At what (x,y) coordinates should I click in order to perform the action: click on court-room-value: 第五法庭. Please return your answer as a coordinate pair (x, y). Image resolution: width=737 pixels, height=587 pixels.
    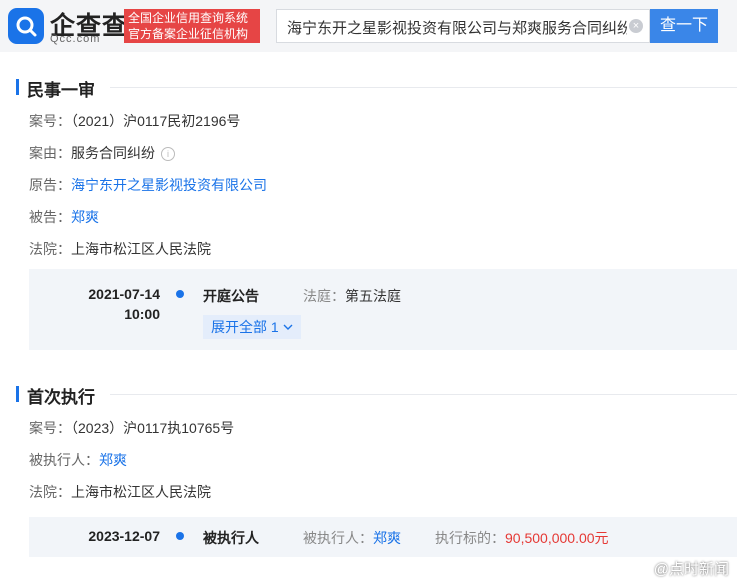
    Looking at the image, I should click on (373, 296).